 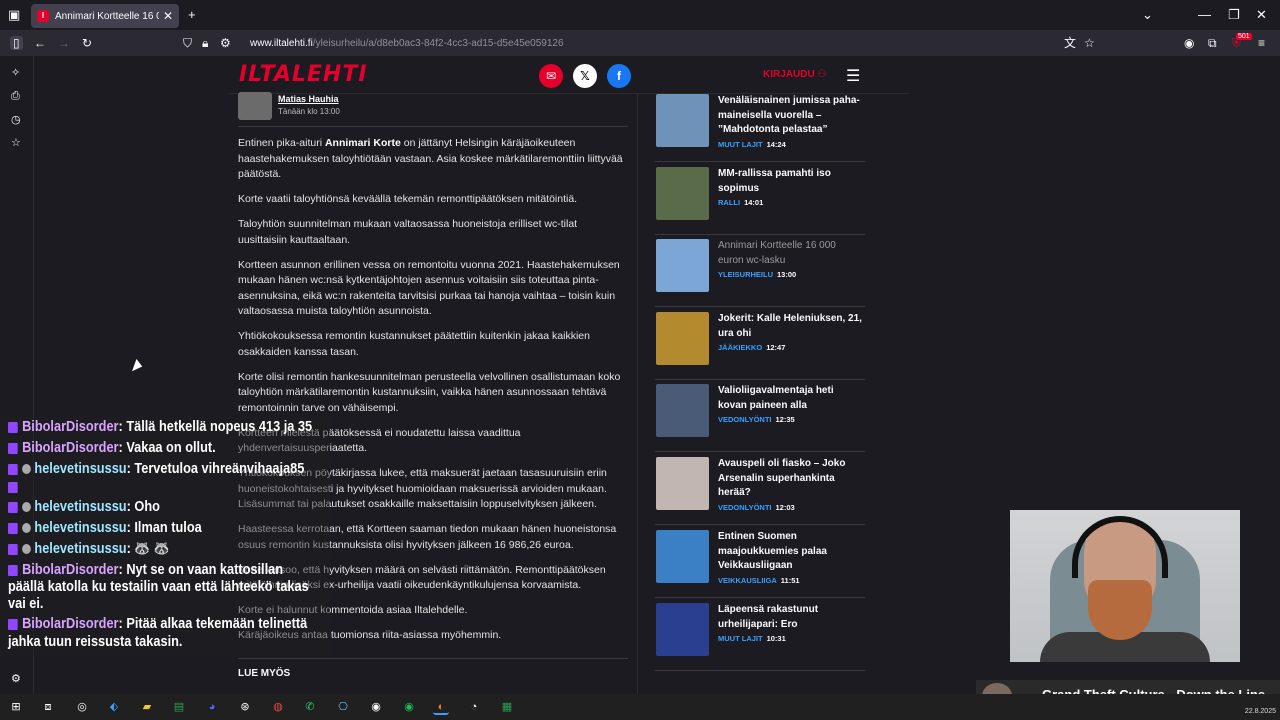 What do you see at coordinates (1120, 547) in the screenshot?
I see `headset` at bounding box center [1120, 547].